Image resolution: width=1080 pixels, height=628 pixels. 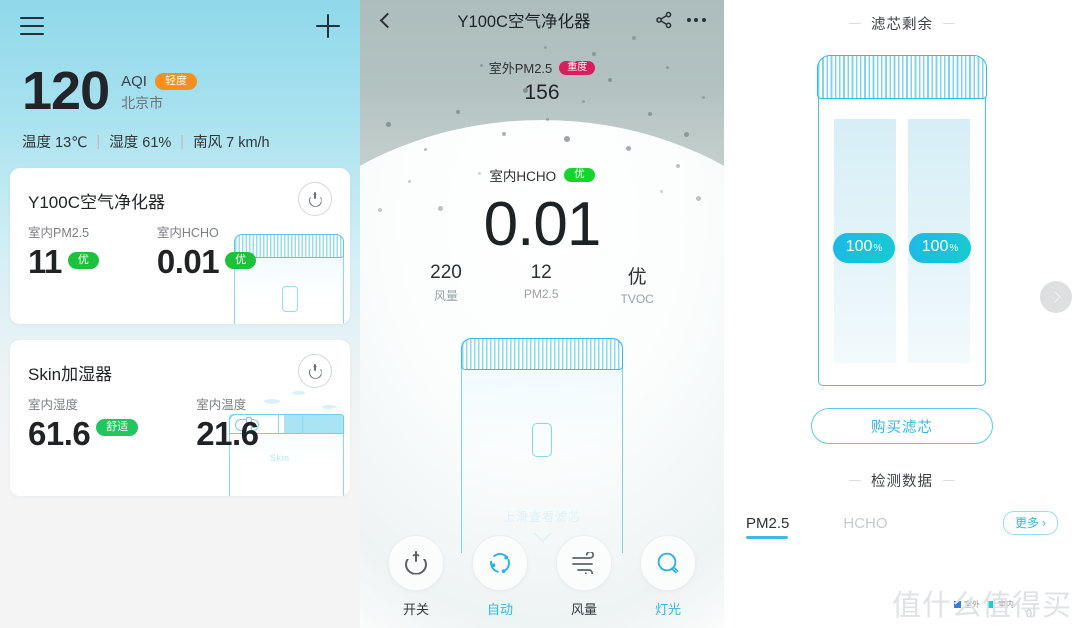 What do you see at coordinates (1044, 522) in the screenshot?
I see `chevron-right-icon: ›` at bounding box center [1044, 522].